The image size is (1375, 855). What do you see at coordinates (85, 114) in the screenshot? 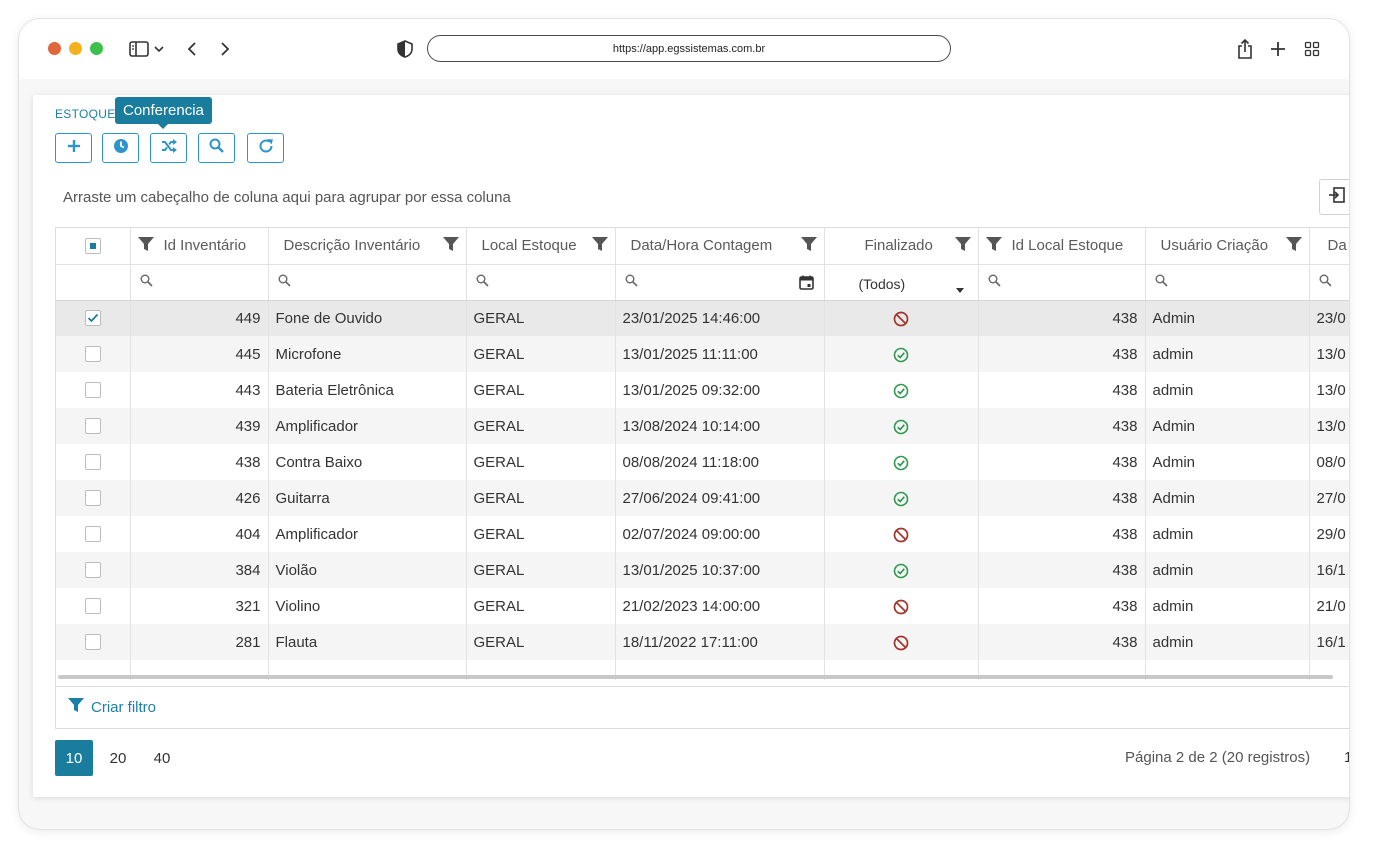
I see `breadcrumb: ESTOQUE` at bounding box center [85, 114].